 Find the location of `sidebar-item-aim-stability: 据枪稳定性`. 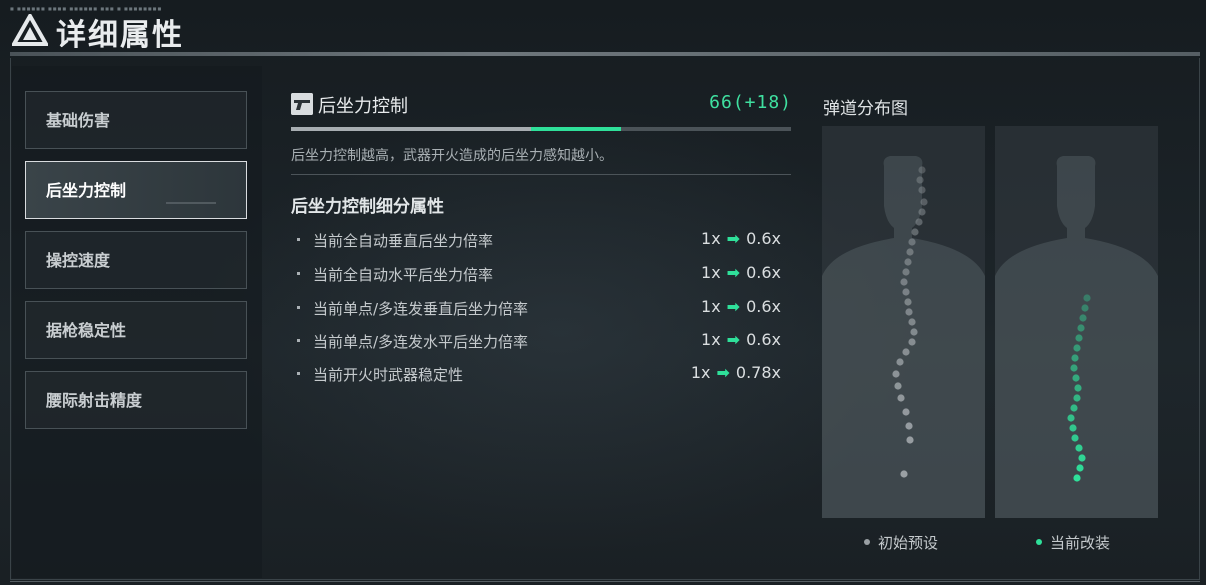

sidebar-item-aim-stability: 据枪稳定性 is located at coordinates (136, 330).